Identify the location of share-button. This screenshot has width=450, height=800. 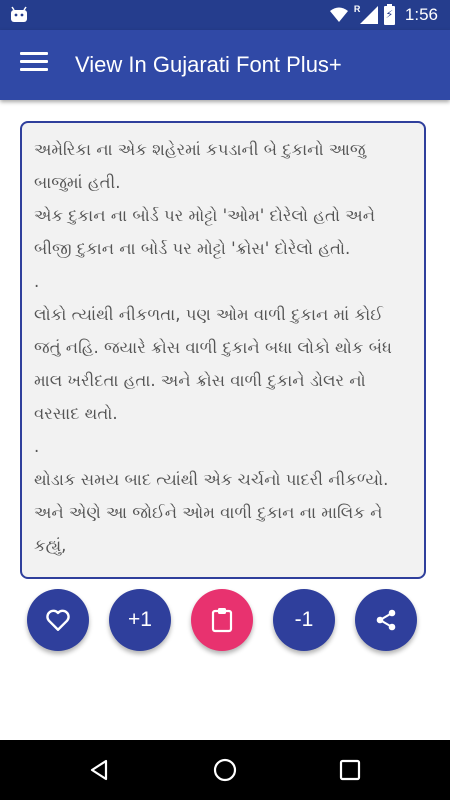
(386, 620).